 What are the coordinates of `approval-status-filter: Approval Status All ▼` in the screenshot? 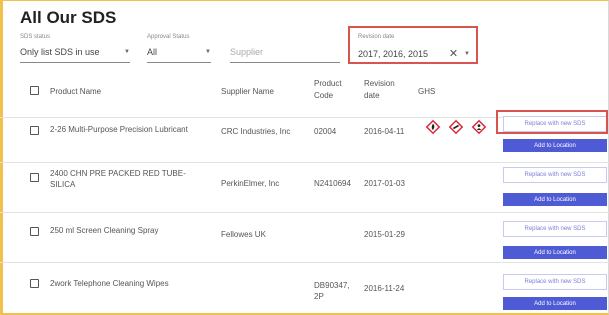 It's located at (179, 48).